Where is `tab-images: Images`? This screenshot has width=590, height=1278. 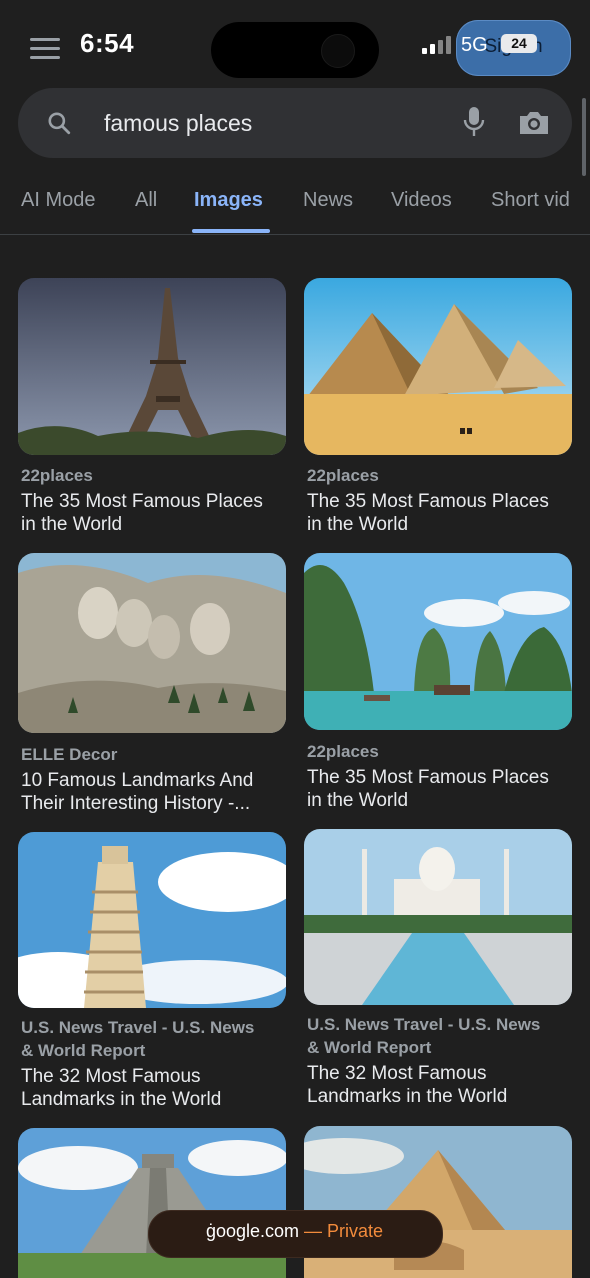
tab-images: Images is located at coordinates (228, 200).